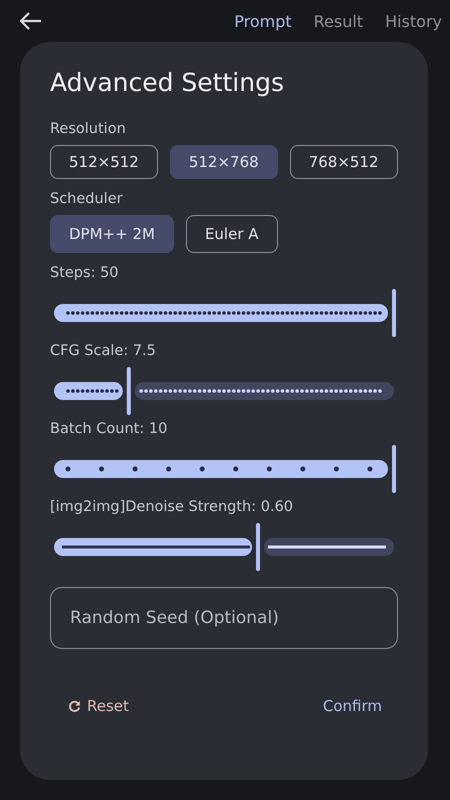 This screenshot has height=800, width=450. I want to click on confirm-button: Confirm, so click(352, 706).